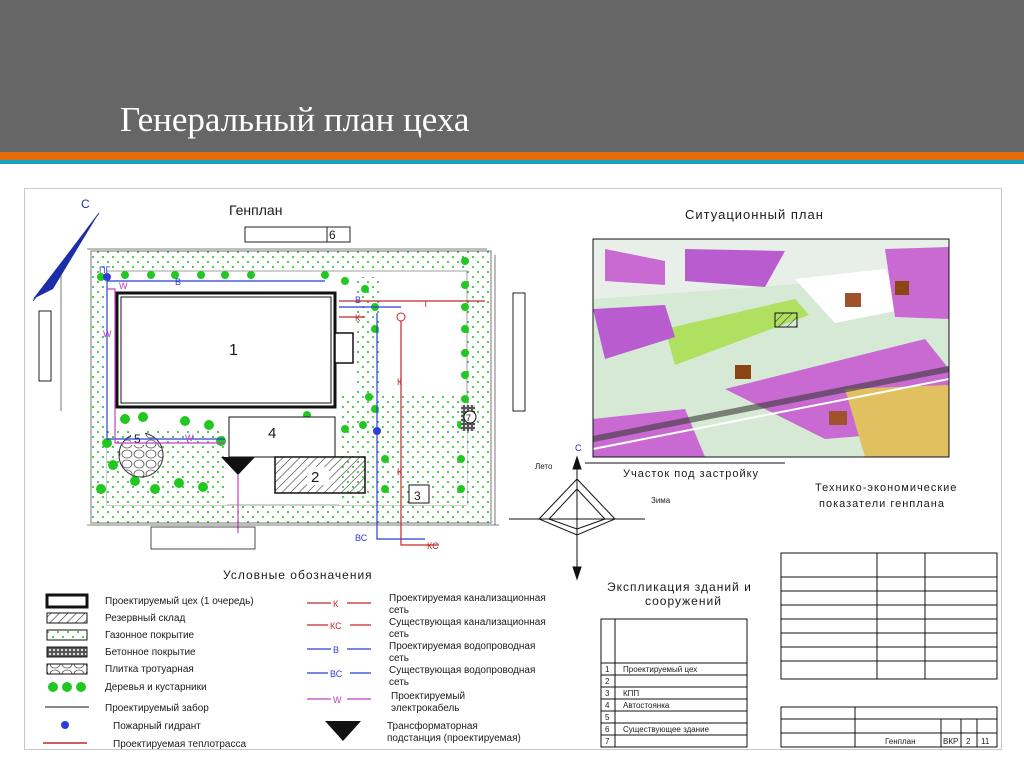  Describe the element at coordinates (203, 538) in the screenshot. I see `existing-cable-label-box` at that location.